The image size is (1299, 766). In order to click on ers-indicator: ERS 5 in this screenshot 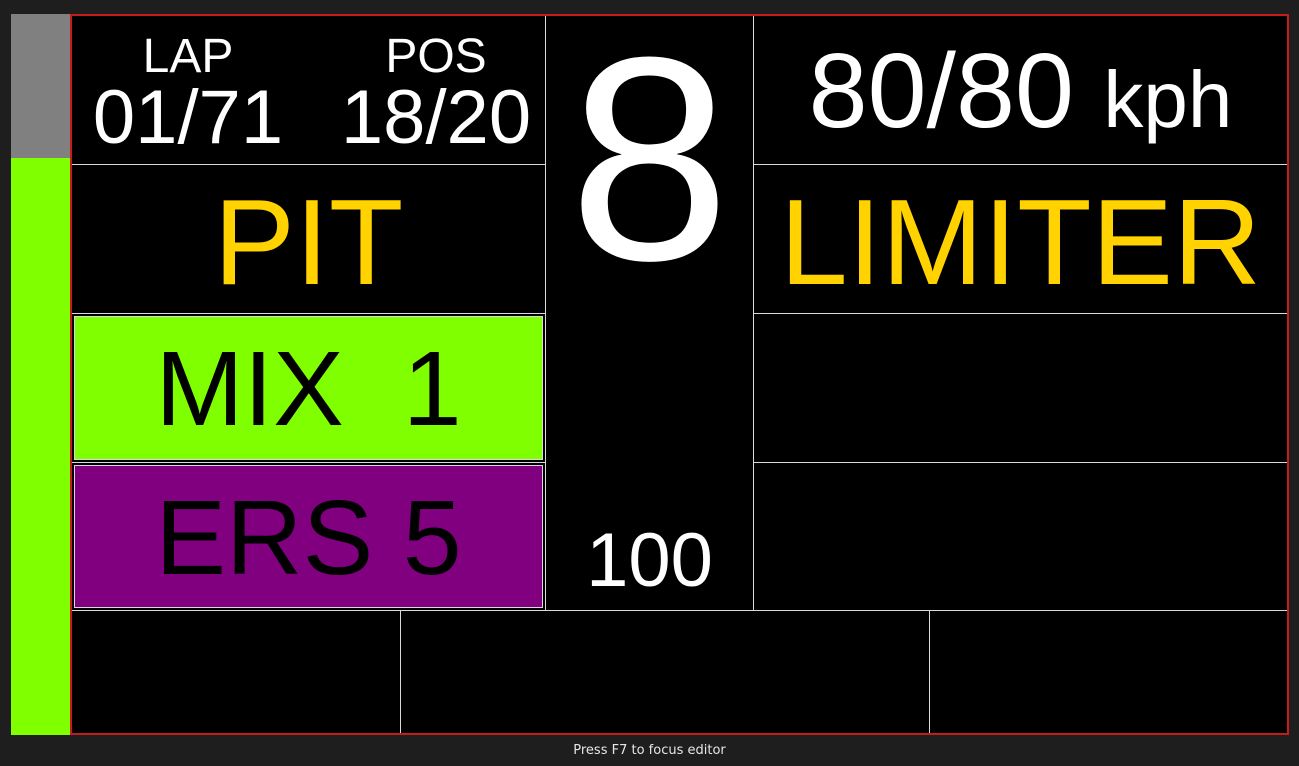, I will do `click(308, 536)`.